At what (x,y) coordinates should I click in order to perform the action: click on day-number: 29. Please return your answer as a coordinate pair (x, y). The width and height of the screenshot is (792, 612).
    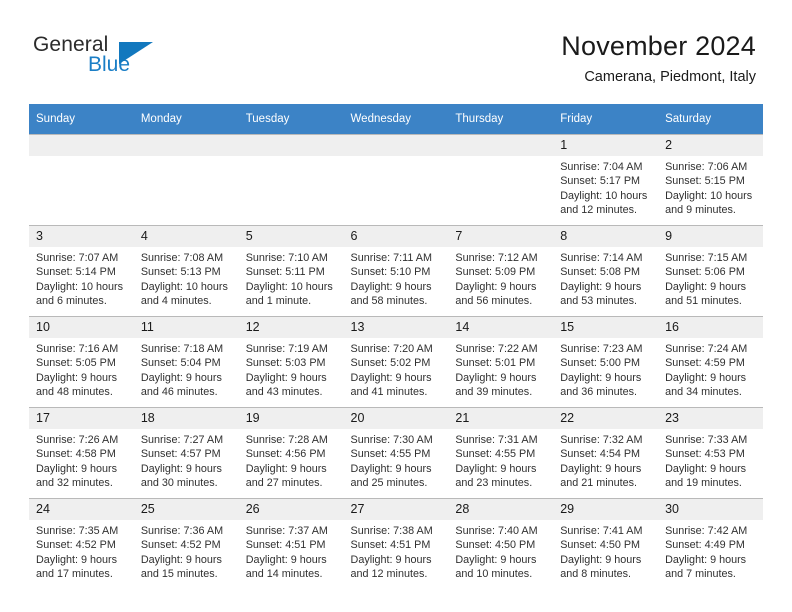
    Looking at the image, I should click on (606, 509).